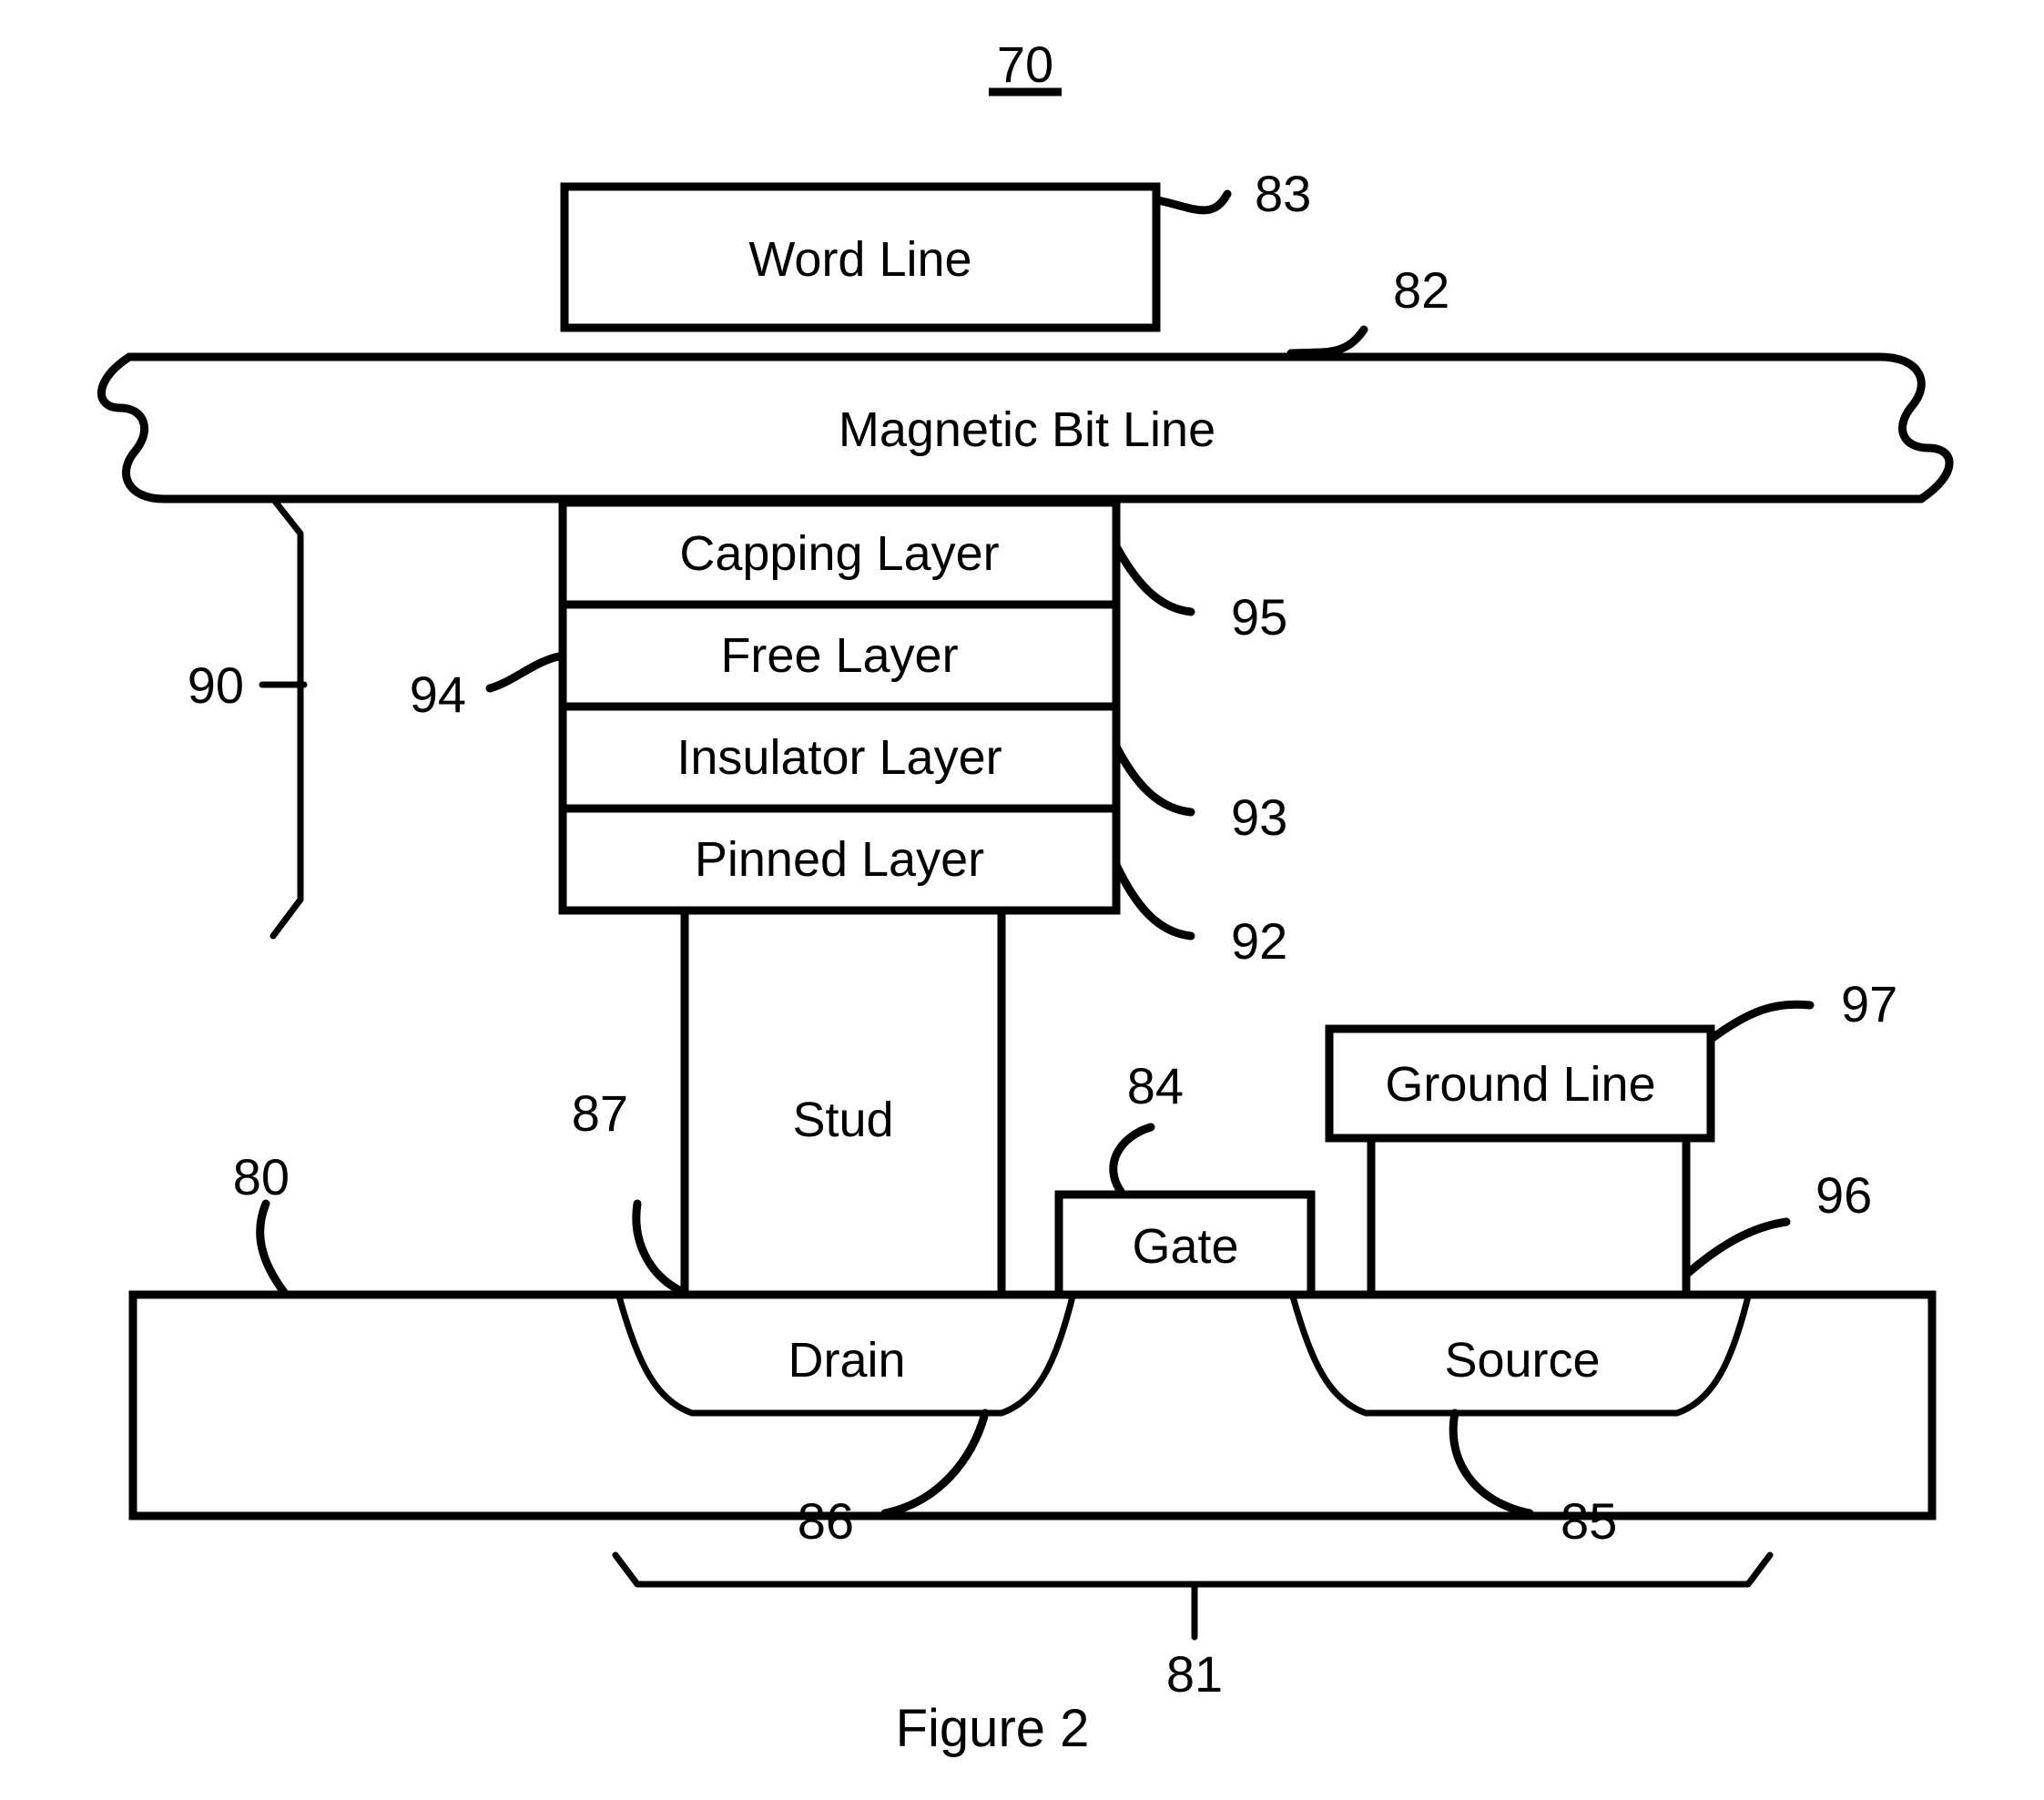 Image resolution: width=2044 pixels, height=1800 pixels. What do you see at coordinates (826, 1521) in the screenshot?
I see `ref-86: 86` at bounding box center [826, 1521].